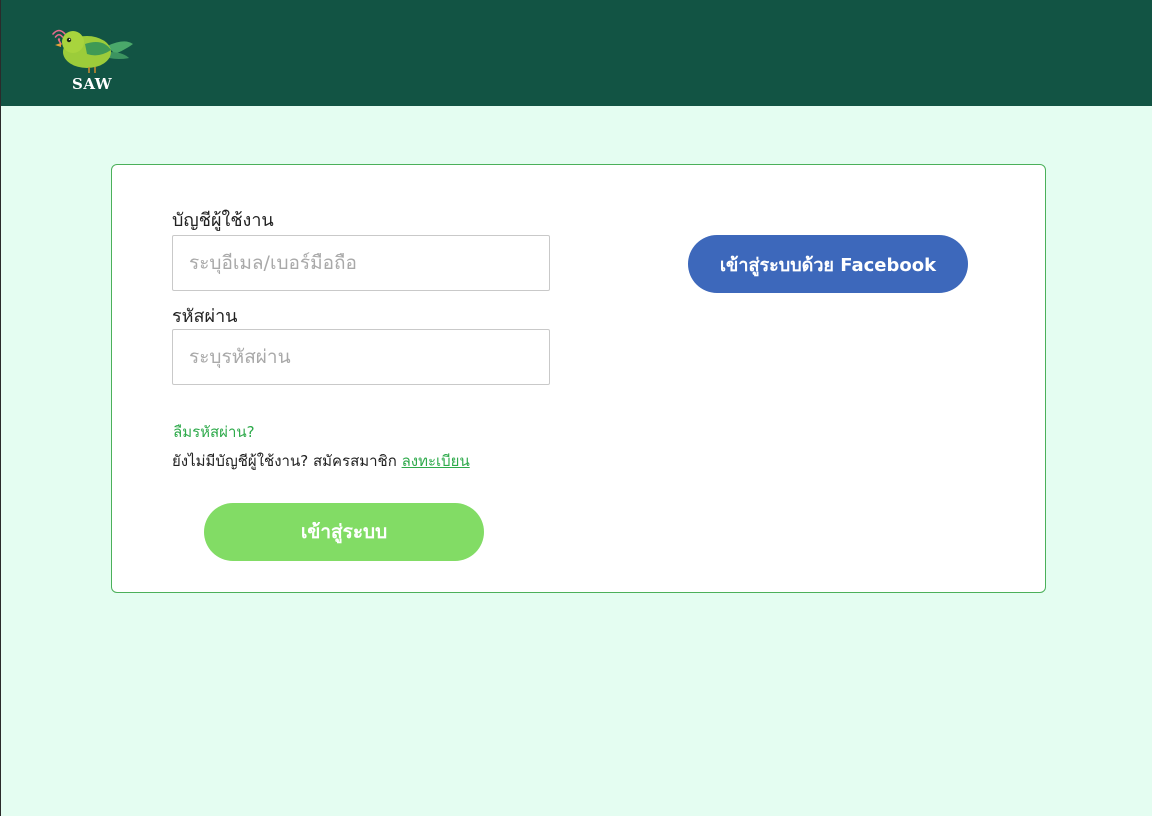 This screenshot has height=816, width=1152. Describe the element at coordinates (92, 84) in the screenshot. I see `logo-text: SAW` at that location.